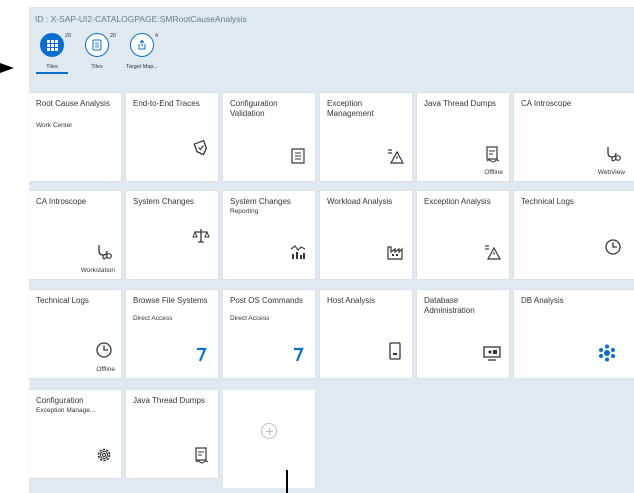  What do you see at coordinates (60, 400) in the screenshot?
I see `tile-title: Configuration` at bounding box center [60, 400].